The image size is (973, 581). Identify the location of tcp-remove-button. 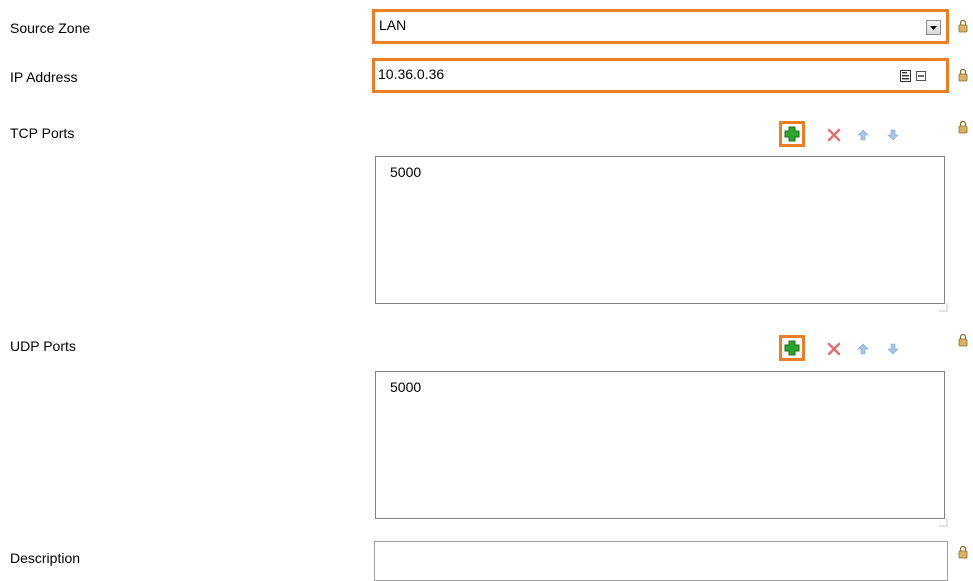
(835, 135).